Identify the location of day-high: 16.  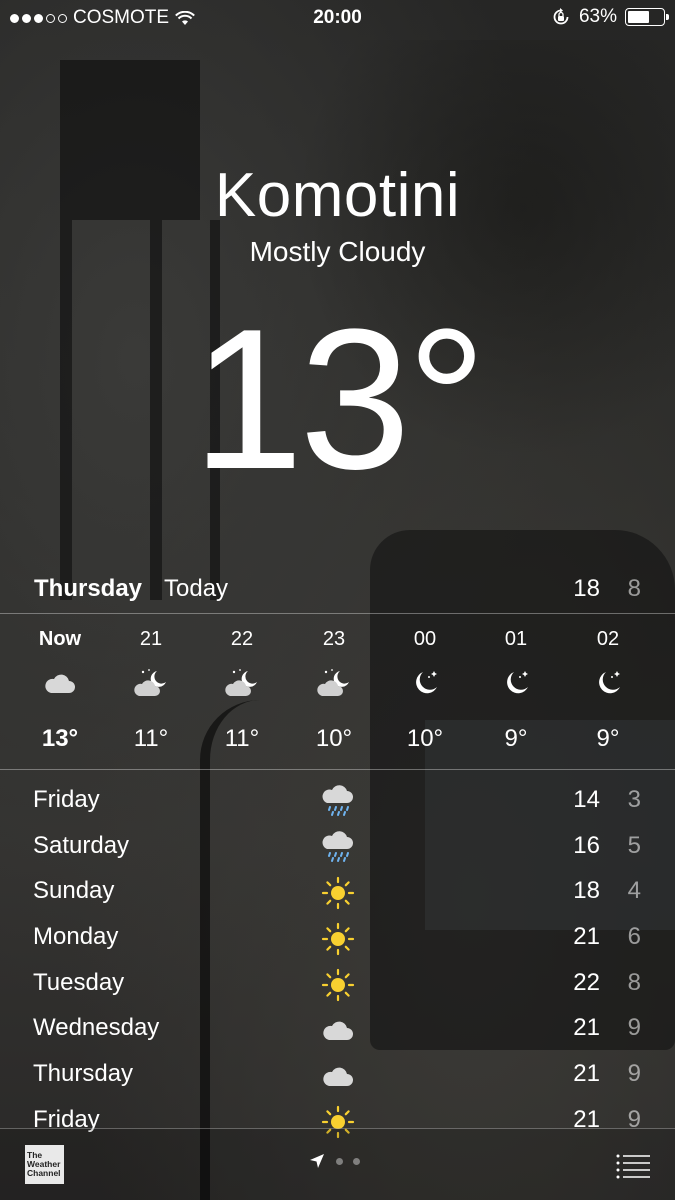
(586, 845).